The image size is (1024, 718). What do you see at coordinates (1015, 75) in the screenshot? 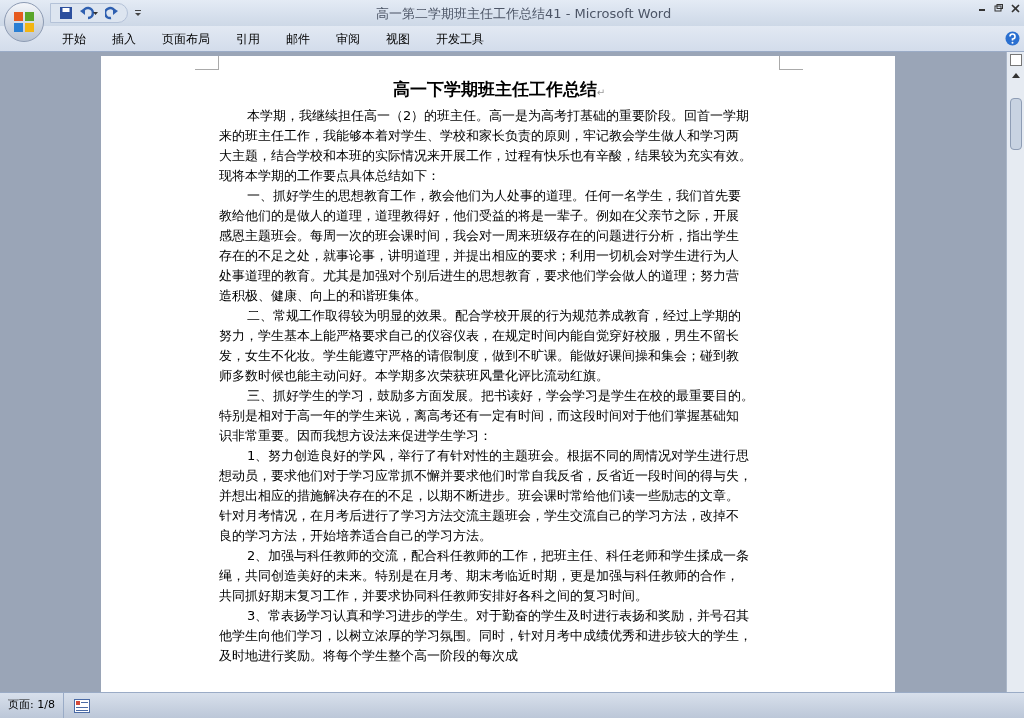
I see `scroll-up-icon` at bounding box center [1015, 75].